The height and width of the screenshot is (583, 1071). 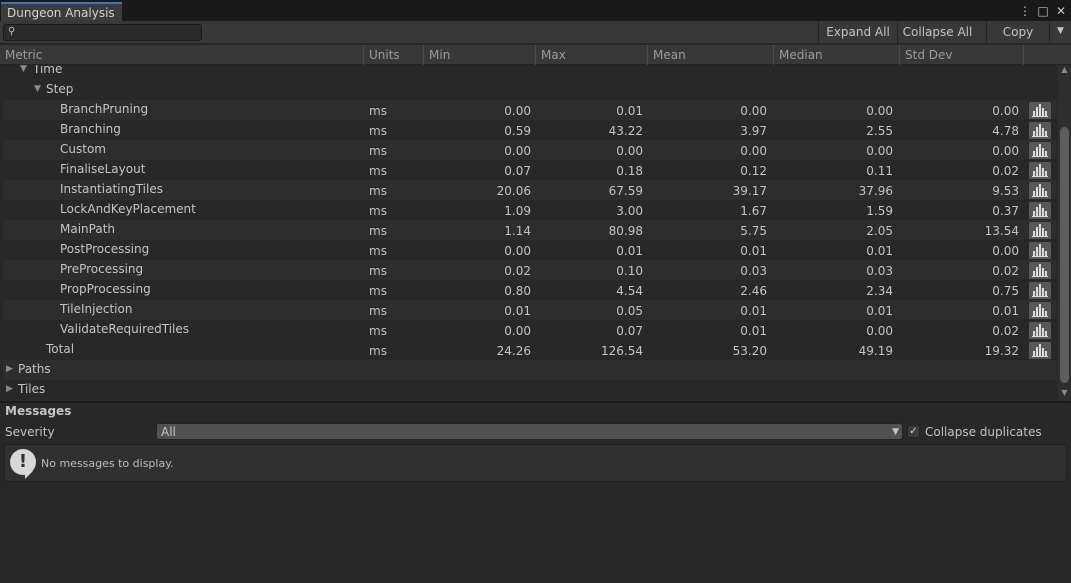 What do you see at coordinates (517, 231) in the screenshot?
I see `min-cell: 1.14` at bounding box center [517, 231].